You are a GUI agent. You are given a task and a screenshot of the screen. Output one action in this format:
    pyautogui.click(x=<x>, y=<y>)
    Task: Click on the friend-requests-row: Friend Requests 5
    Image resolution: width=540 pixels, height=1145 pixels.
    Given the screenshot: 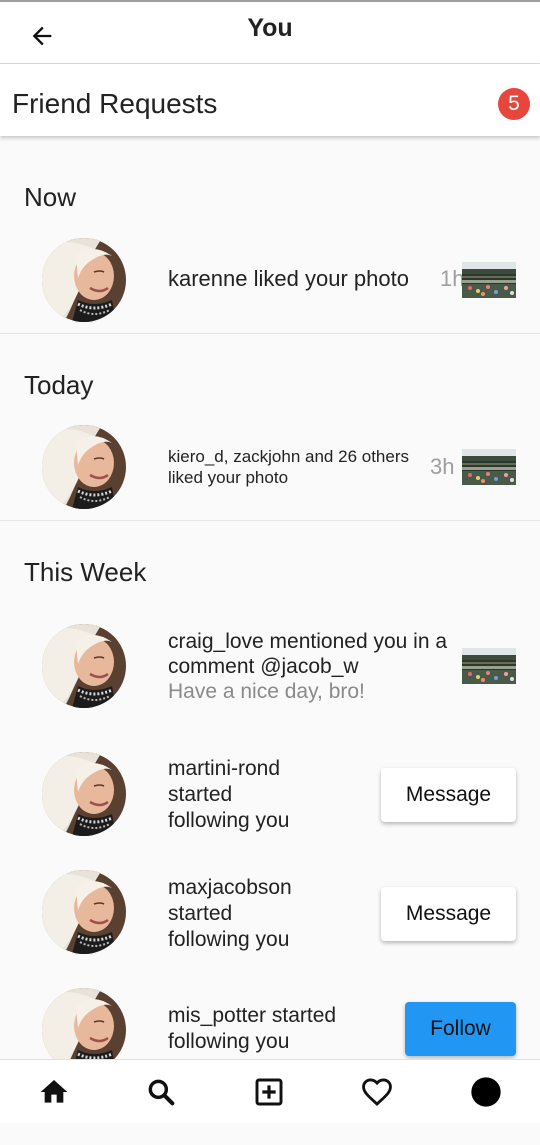 What is the action you would take?
    pyautogui.click(x=270, y=100)
    